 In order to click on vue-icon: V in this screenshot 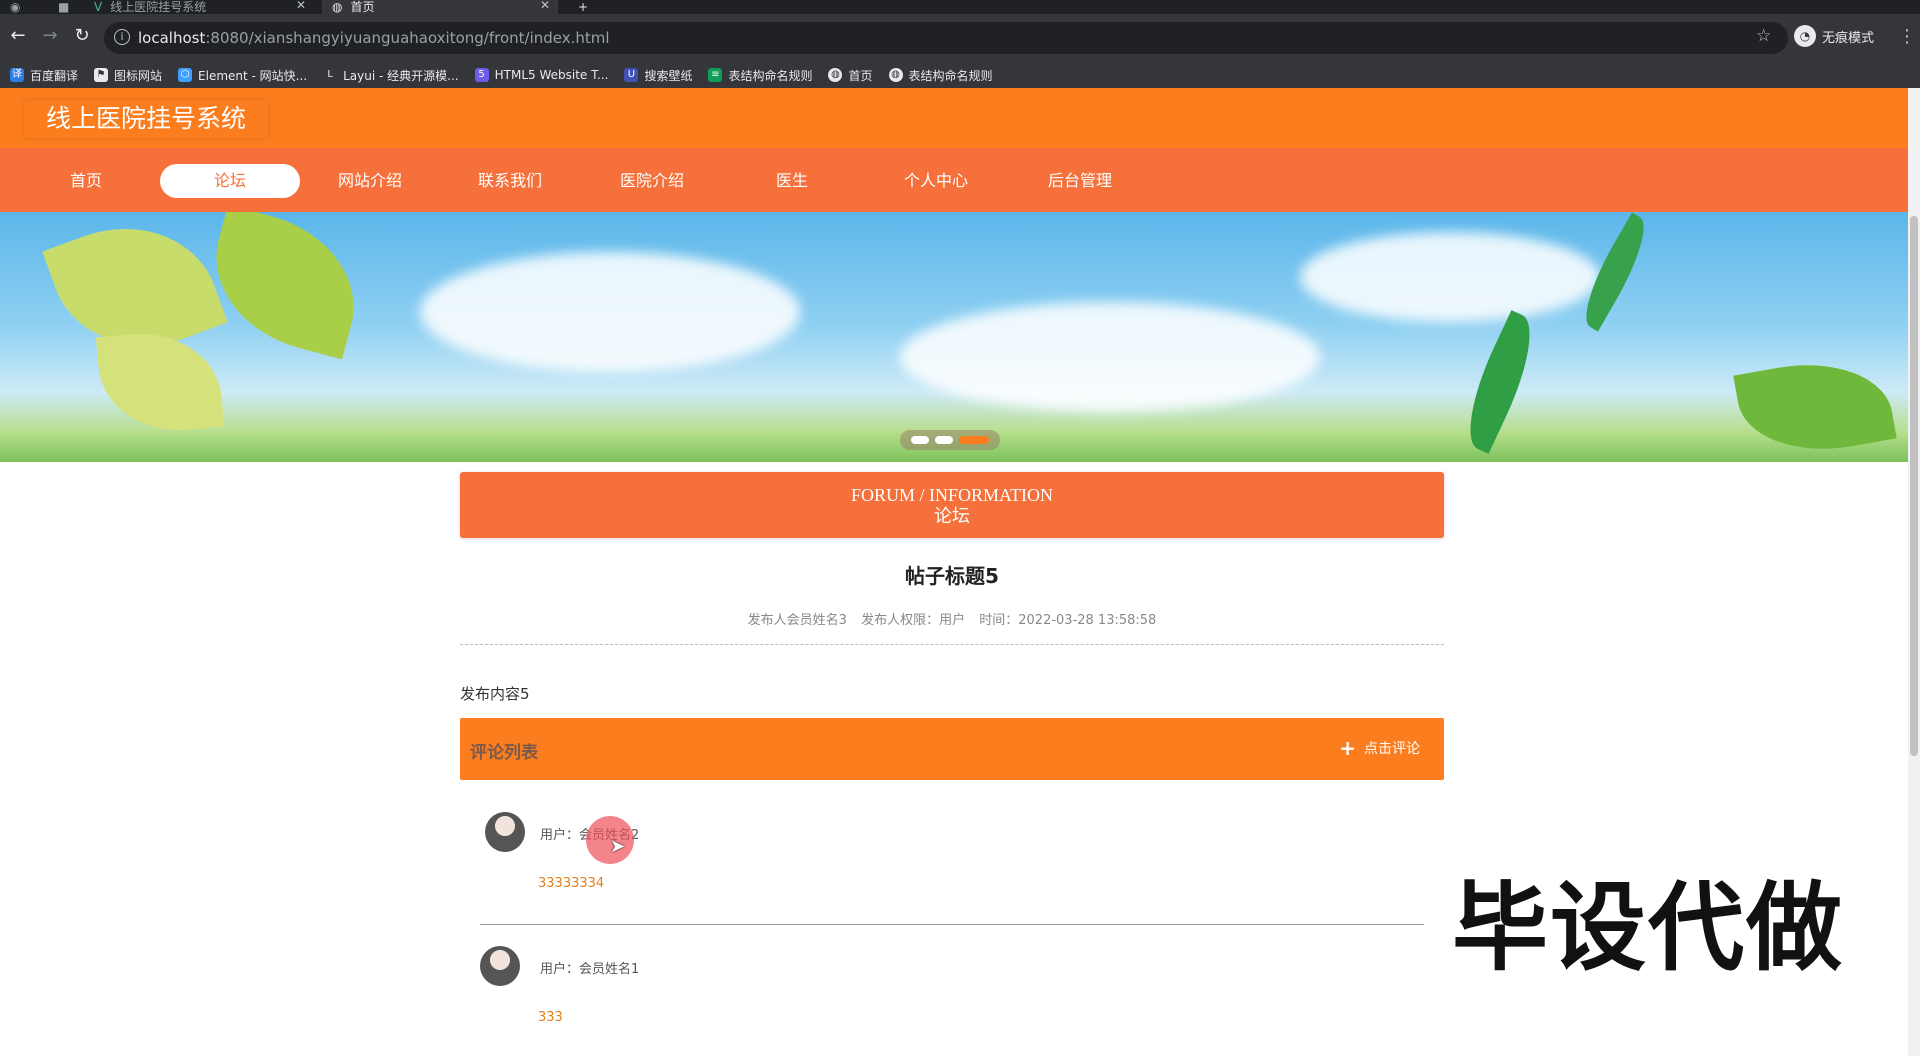, I will do `click(98, 7)`.